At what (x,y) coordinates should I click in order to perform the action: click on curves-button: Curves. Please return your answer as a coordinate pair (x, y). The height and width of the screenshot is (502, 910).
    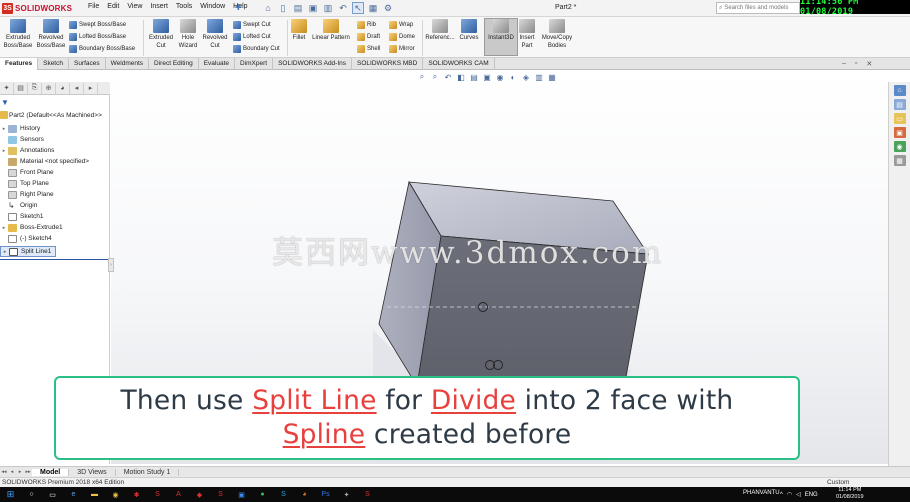
    Looking at the image, I should click on (469, 30).